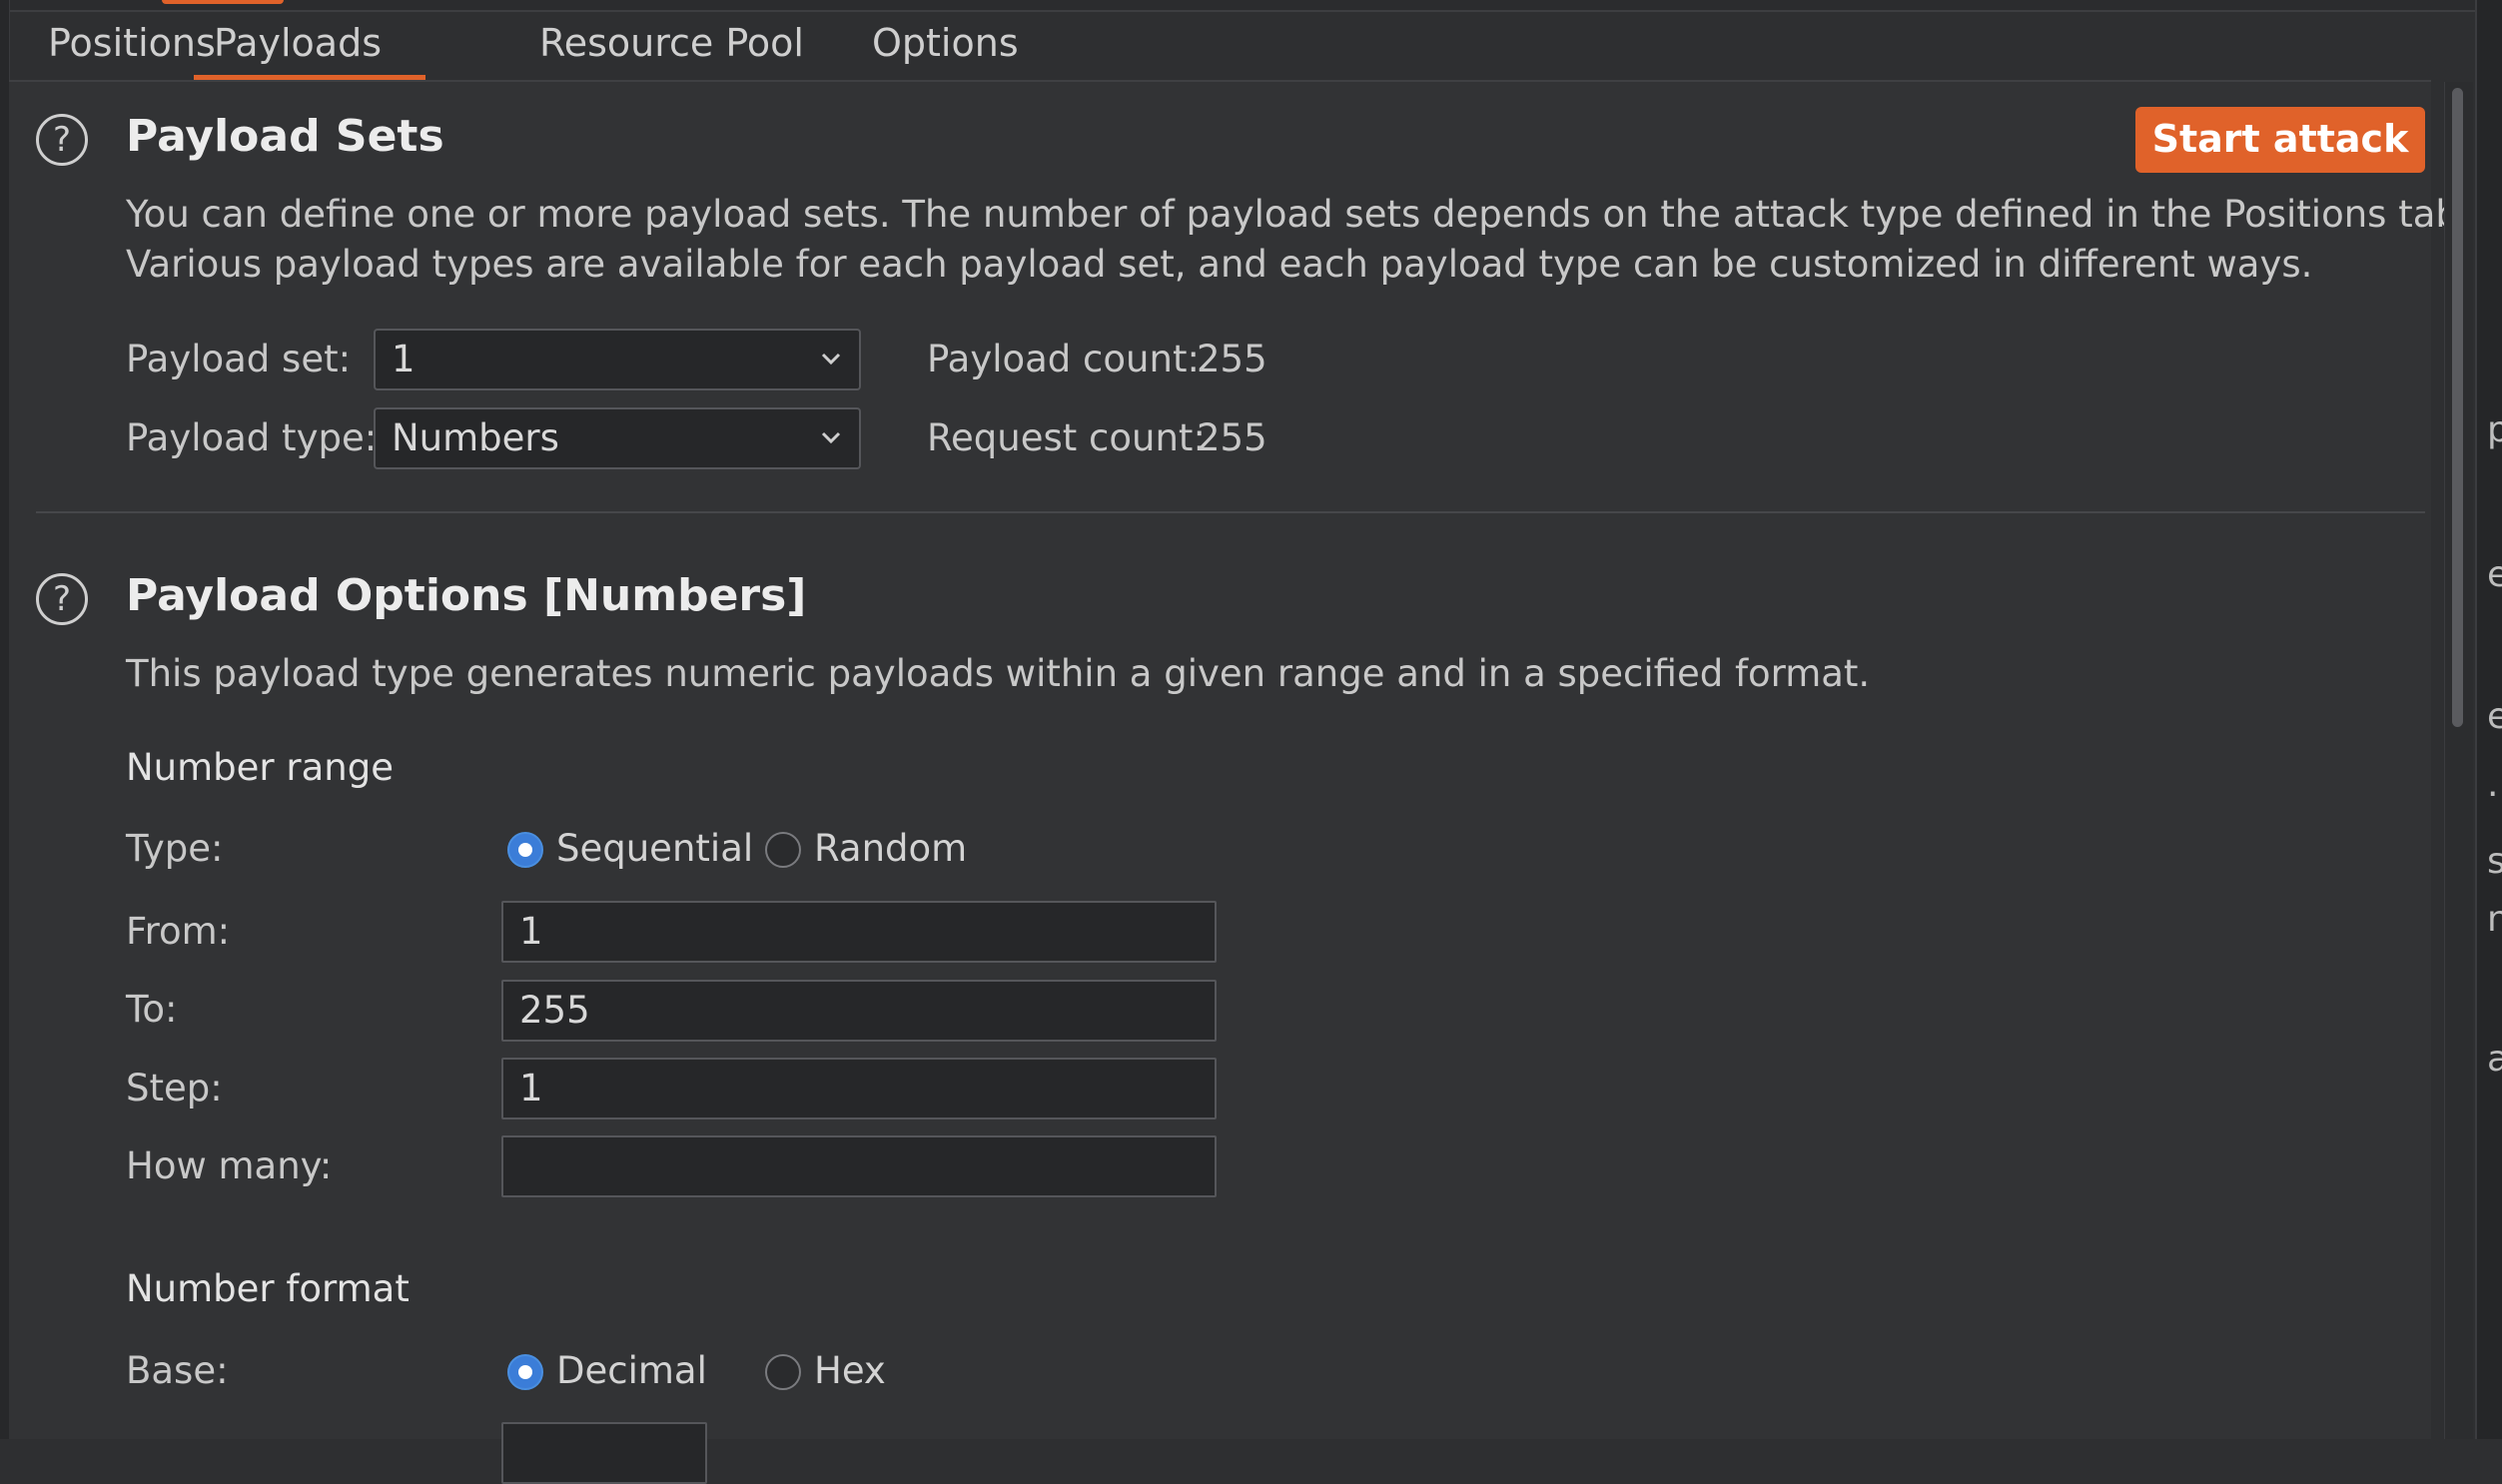 This screenshot has height=1484, width=2502. Describe the element at coordinates (177, 1370) in the screenshot. I see `base-label: Base:` at that location.